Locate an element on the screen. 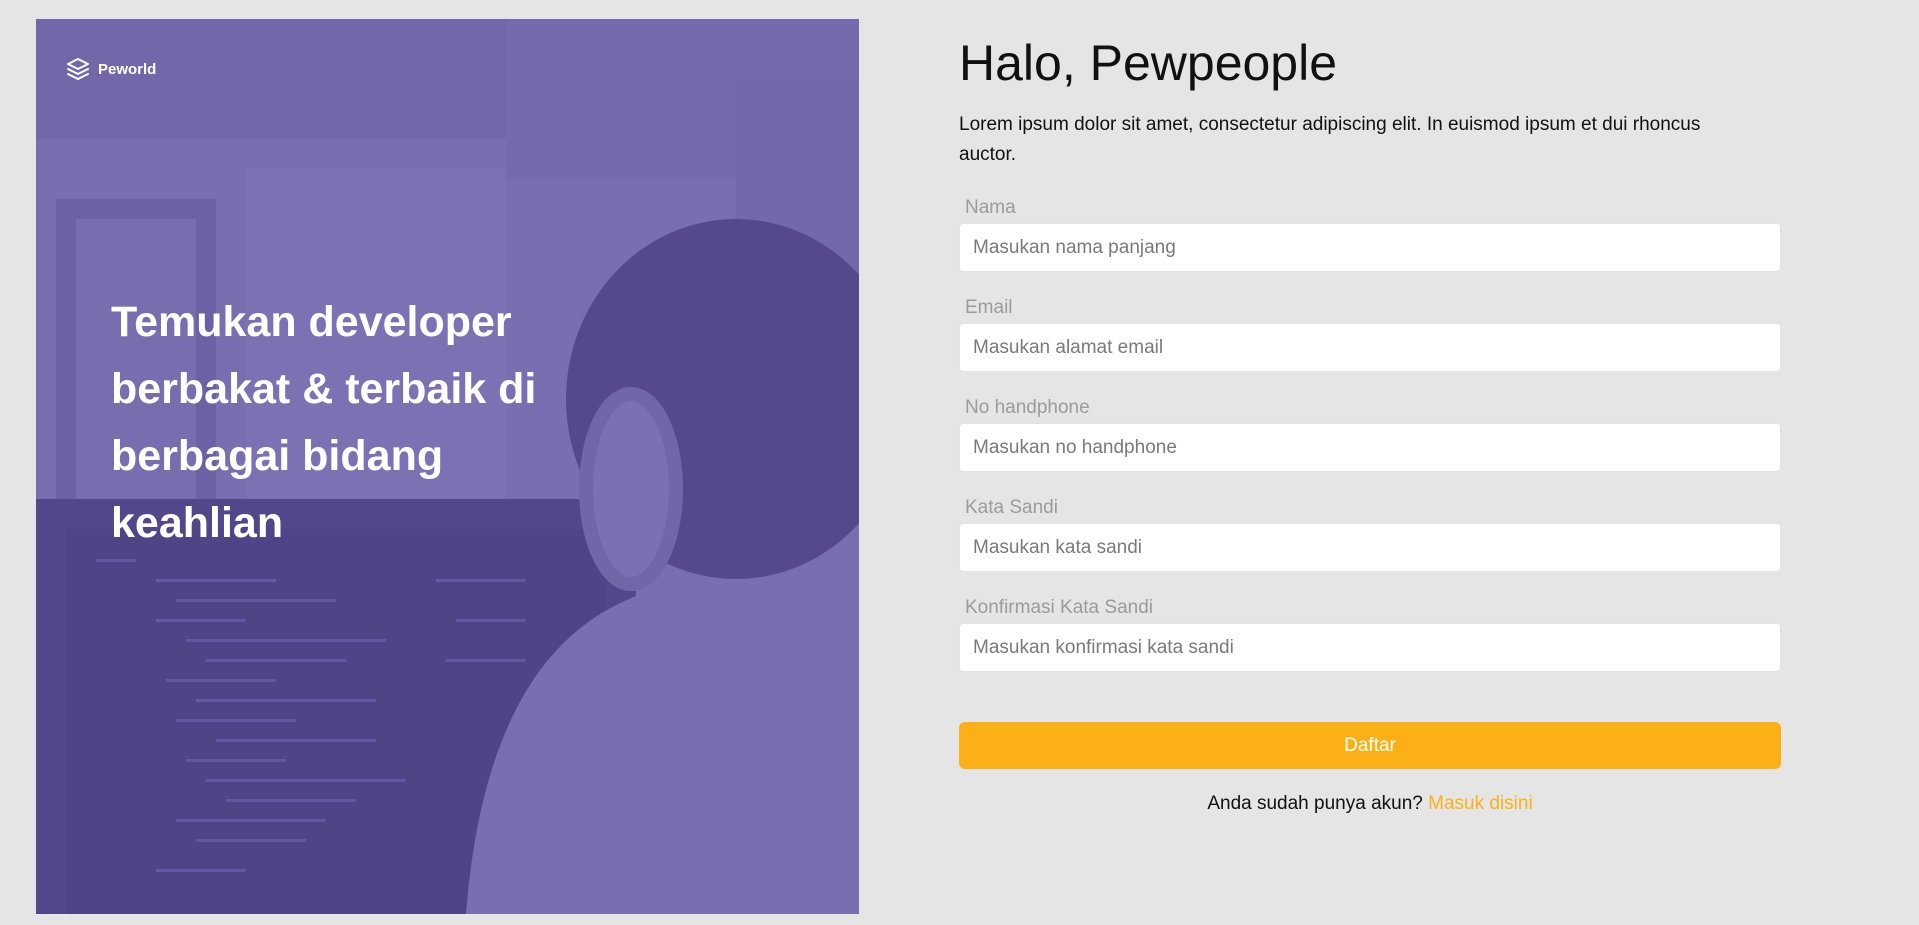 Image resolution: width=1919 pixels, height=925 pixels. field-label: Kata Sandi is located at coordinates (1011, 507).